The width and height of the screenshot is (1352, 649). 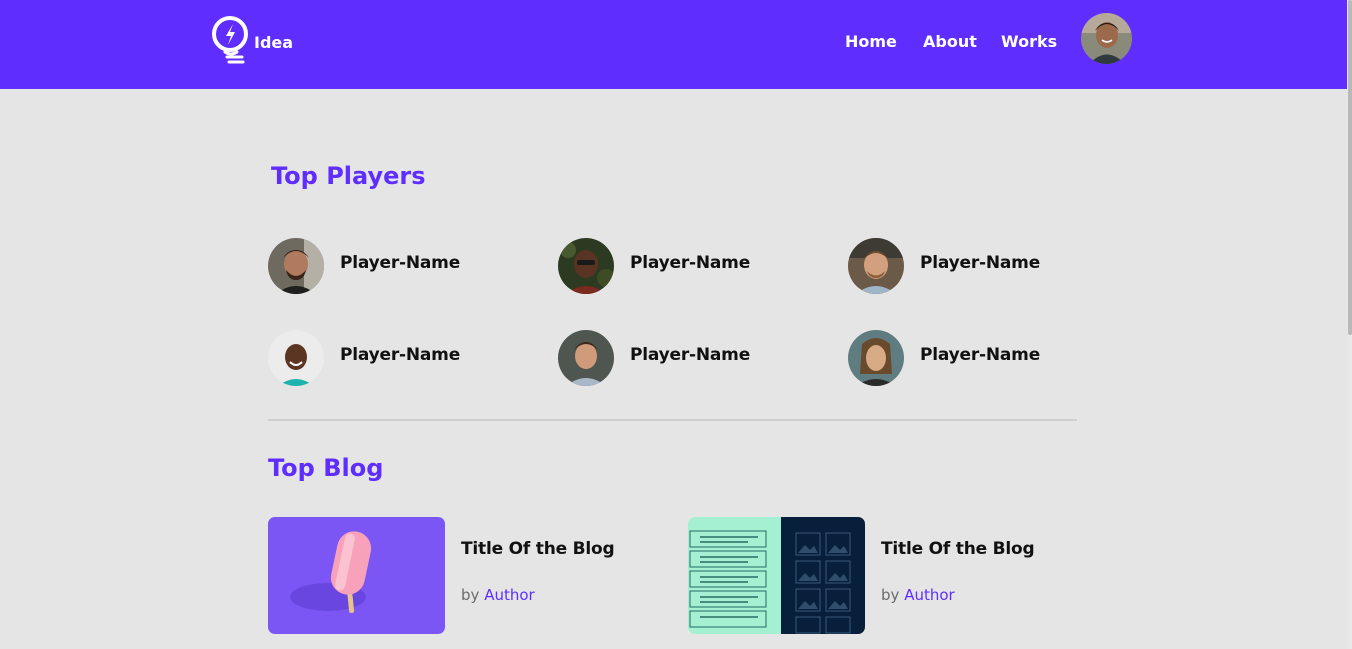 I want to click on popsicle-illustration-icon, so click(x=356, y=575).